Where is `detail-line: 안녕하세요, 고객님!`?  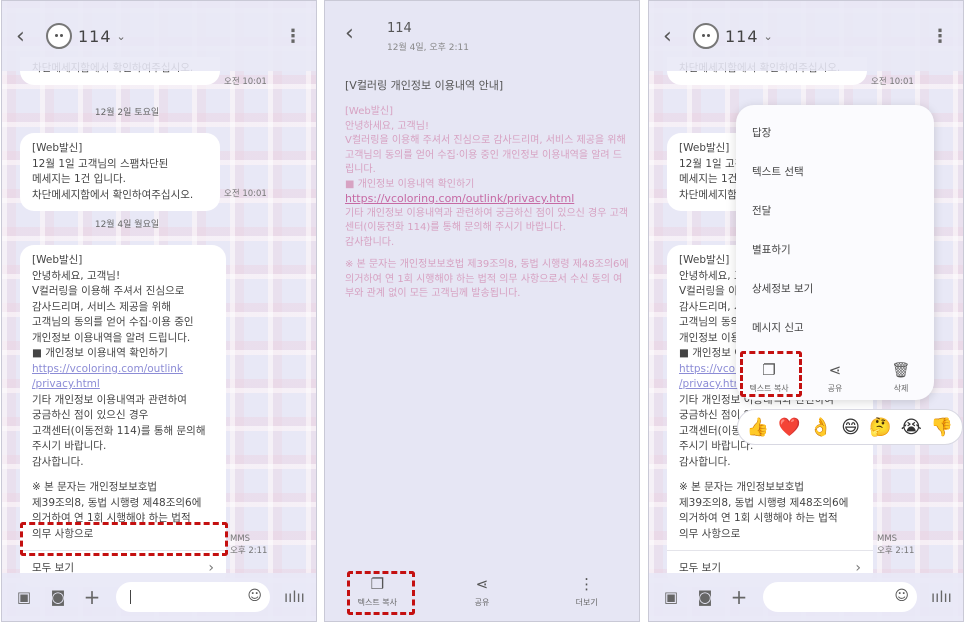 detail-line: 안녕하세요, 고객님! is located at coordinates (387, 126).